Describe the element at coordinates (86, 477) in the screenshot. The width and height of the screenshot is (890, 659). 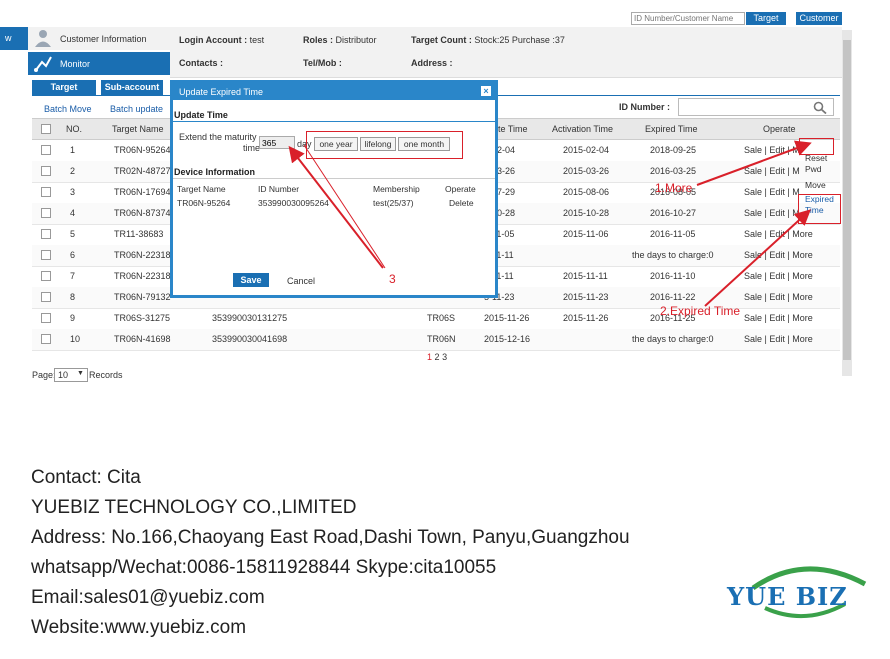
I see `footer-contact: Contact: Cita` at that location.